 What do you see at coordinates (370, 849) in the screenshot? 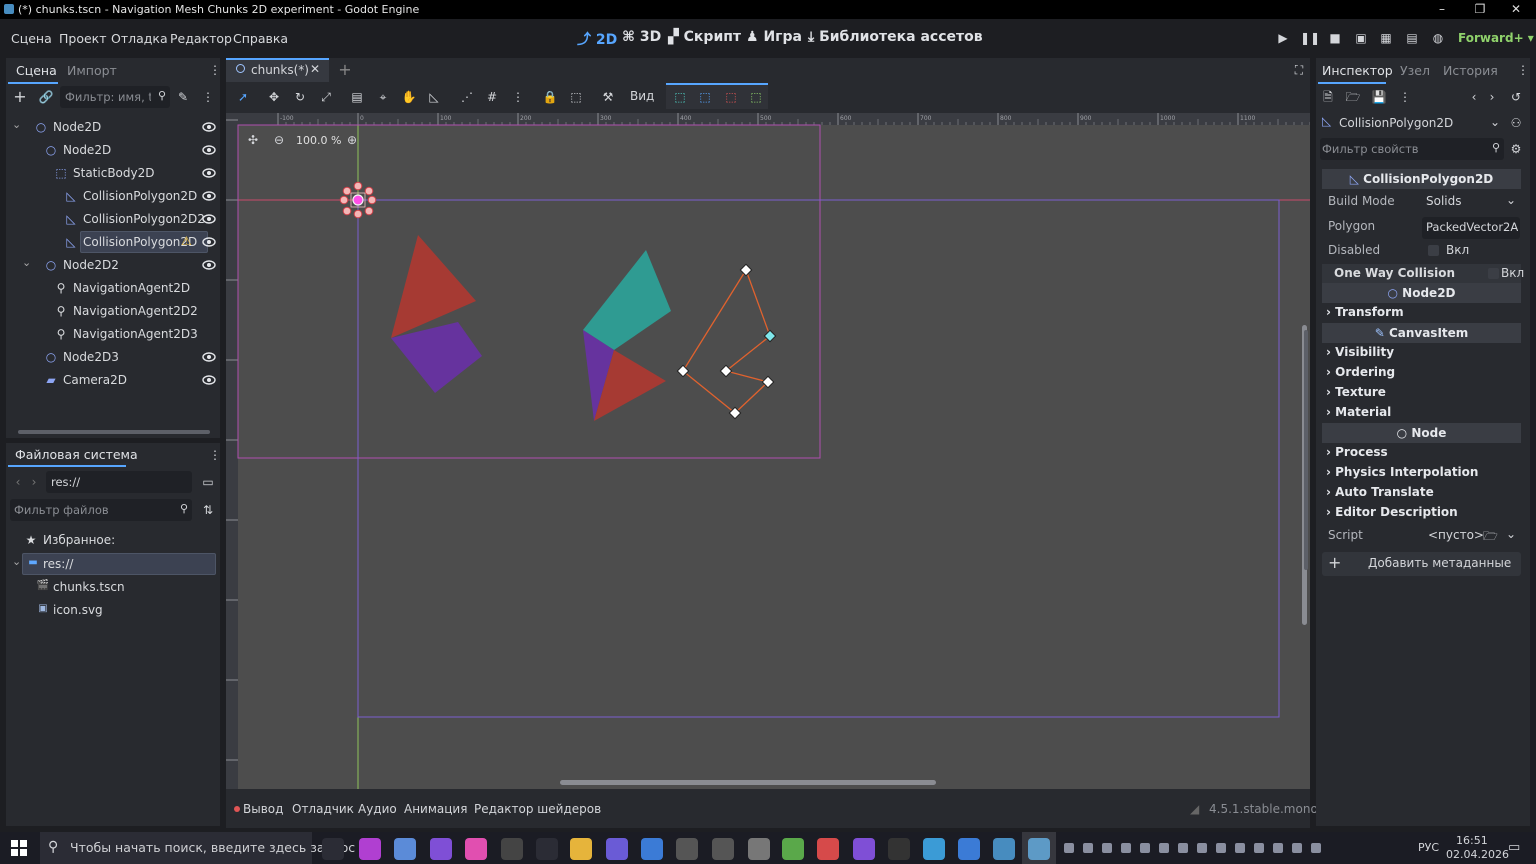
I see `phpstorm-icon` at bounding box center [370, 849].